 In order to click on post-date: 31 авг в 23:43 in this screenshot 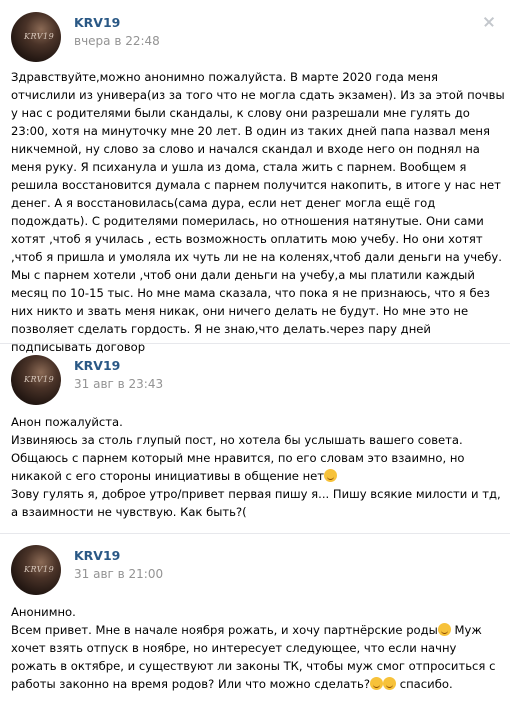, I will do `click(118, 384)`.